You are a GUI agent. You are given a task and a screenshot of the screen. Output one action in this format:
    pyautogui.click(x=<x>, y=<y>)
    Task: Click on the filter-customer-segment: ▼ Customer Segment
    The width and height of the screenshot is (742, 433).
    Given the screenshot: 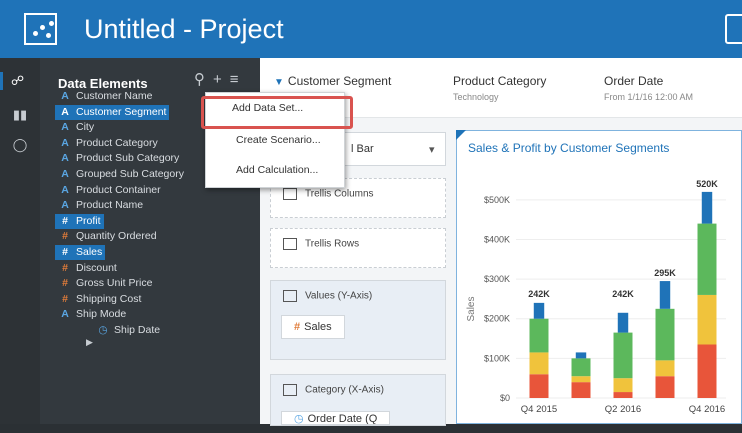 What is the action you would take?
    pyautogui.click(x=332, y=83)
    